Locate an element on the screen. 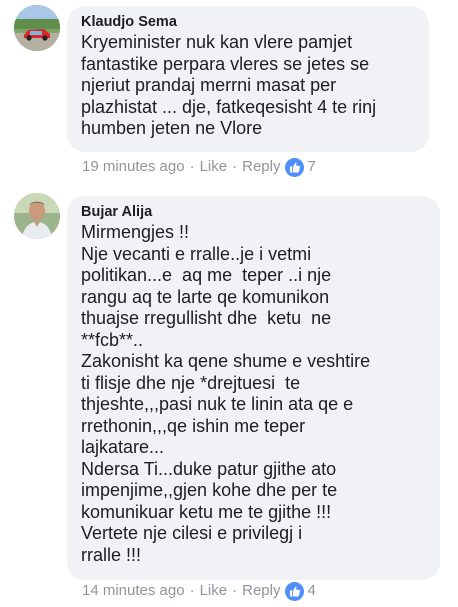 This screenshot has height=607, width=458. comment-text-line: rangu aq te larte qe komunikon is located at coordinates (205, 296).